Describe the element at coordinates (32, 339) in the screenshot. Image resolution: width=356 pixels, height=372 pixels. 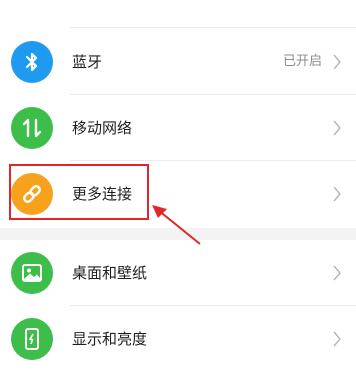
I see `display-brightness-icon` at that location.